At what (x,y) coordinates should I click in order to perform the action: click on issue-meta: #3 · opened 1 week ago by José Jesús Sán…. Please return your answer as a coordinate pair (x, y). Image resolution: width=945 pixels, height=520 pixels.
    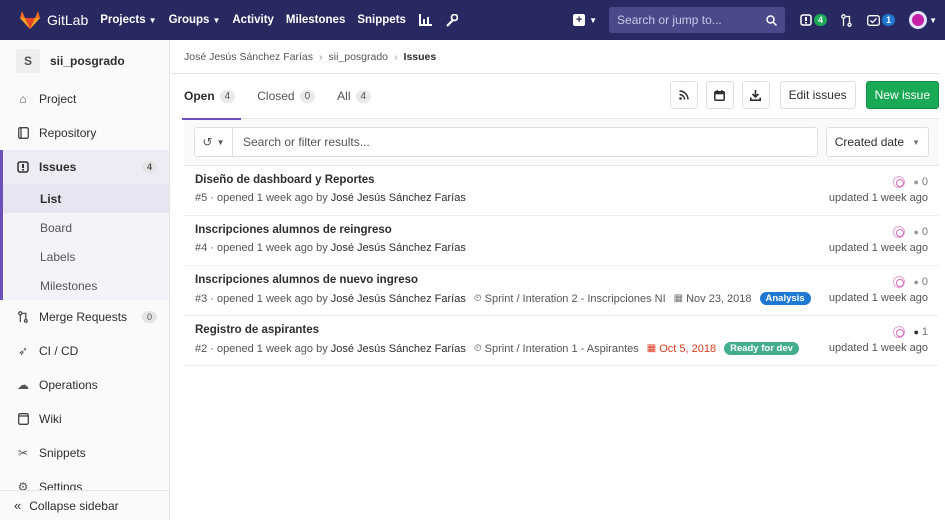
    Looking at the image, I should click on (561, 298).